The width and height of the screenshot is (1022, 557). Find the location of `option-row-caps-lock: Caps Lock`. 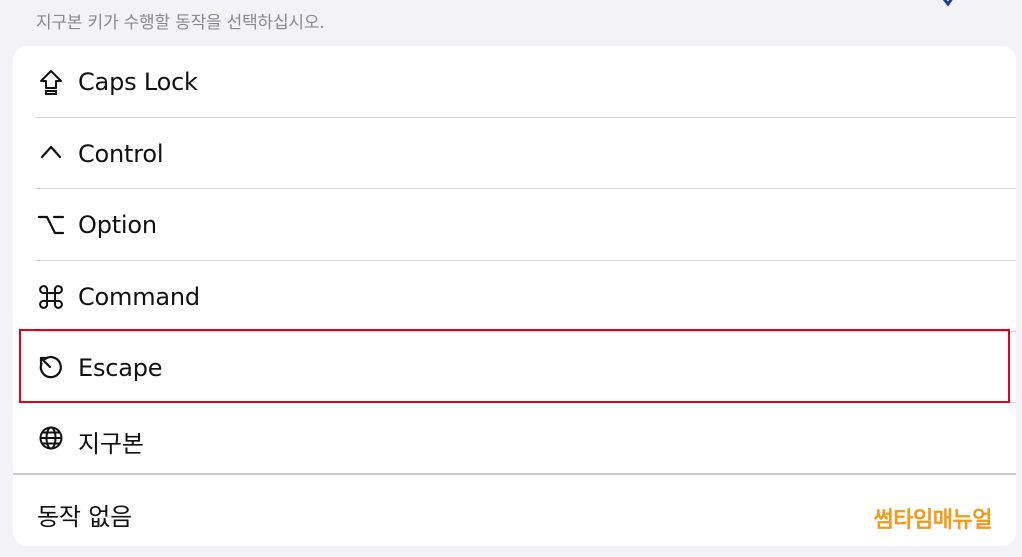

option-row-caps-lock: Caps Lock is located at coordinates (514, 81).